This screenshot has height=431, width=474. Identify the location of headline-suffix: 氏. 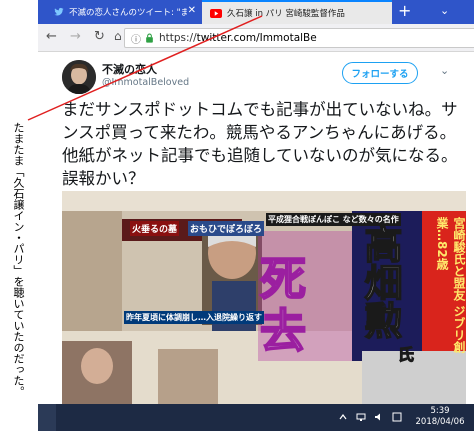
(406, 355).